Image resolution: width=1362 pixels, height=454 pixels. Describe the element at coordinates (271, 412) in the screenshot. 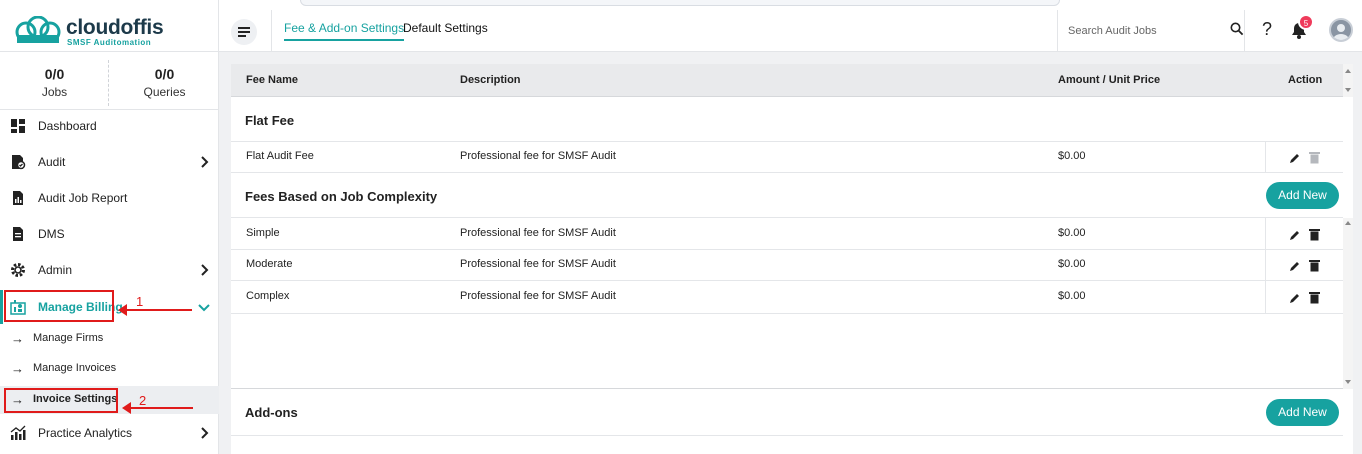

I see `section-title-addons: Add-ons` at that location.